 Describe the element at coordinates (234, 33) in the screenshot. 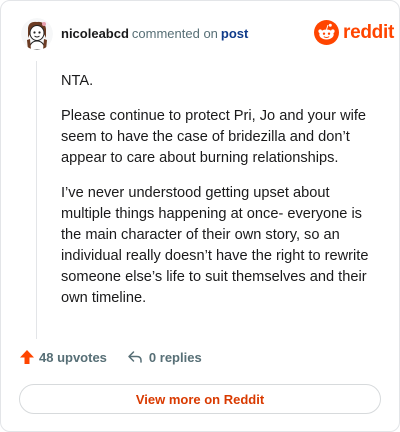

I see `post-link: post` at that location.